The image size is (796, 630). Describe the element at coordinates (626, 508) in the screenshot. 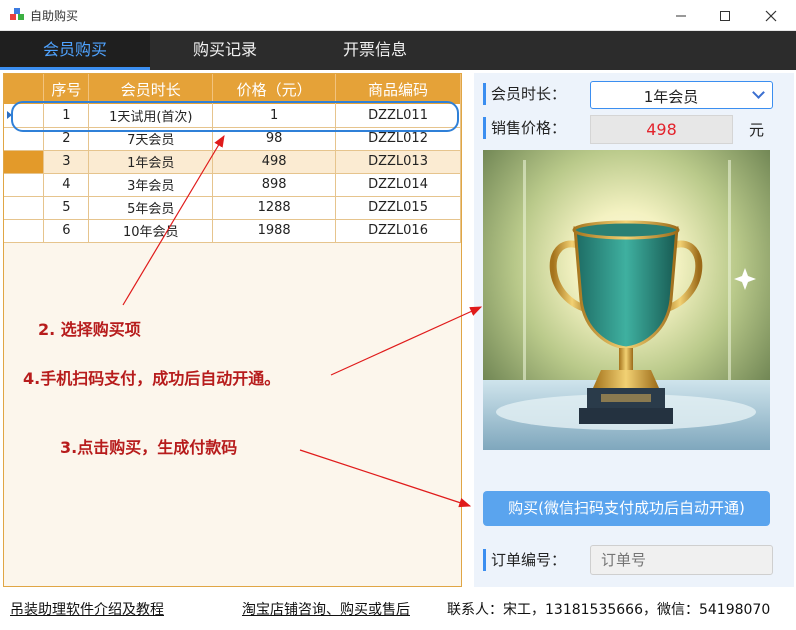

I see `buy-button: 购买(微信扫码支付成功后自动开通)` at that location.